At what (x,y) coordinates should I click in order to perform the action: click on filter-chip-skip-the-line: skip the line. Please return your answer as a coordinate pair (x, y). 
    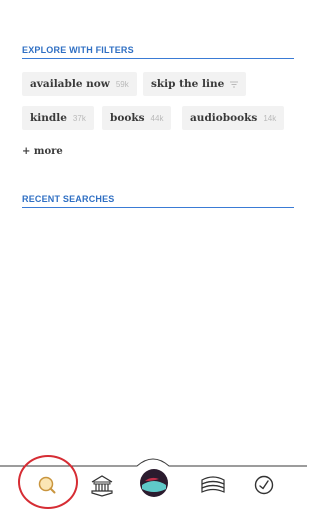
    Looking at the image, I should click on (195, 84).